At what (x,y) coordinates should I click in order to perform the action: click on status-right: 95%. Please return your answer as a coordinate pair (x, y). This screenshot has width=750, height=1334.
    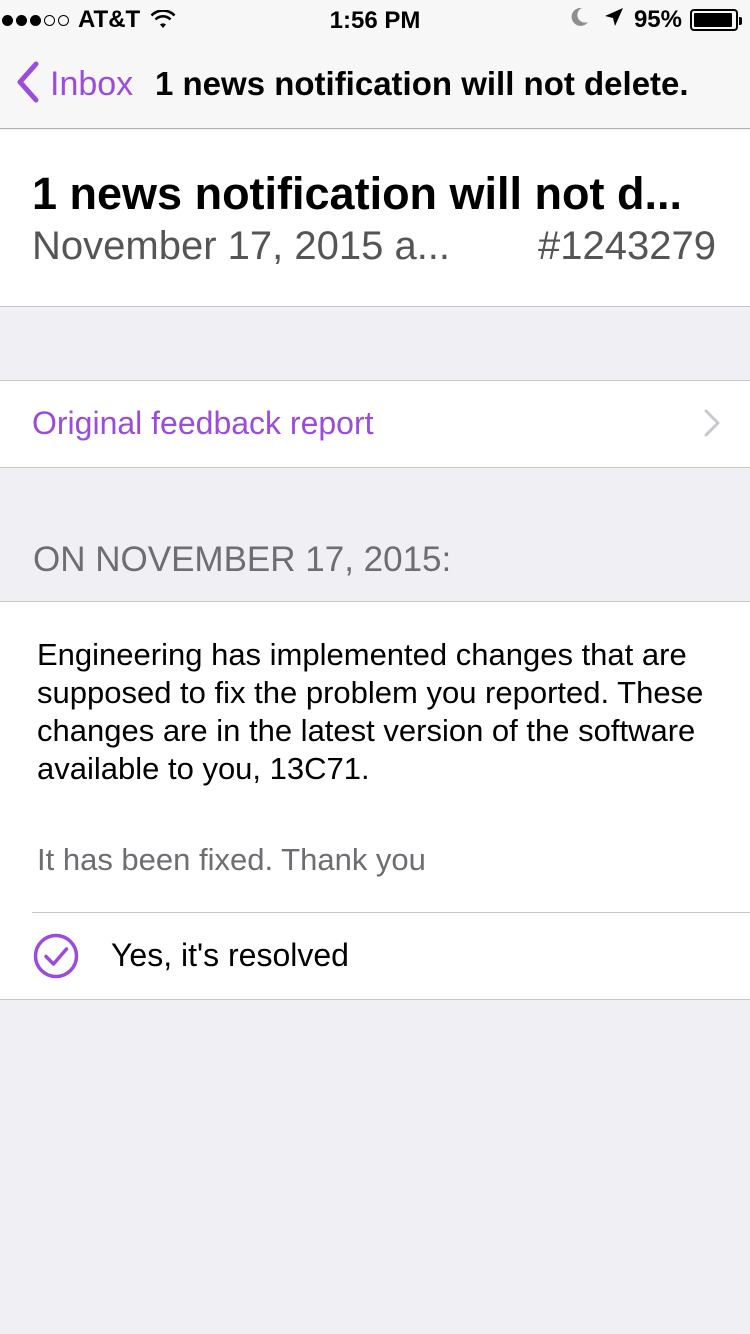
    Looking at the image, I should click on (656, 20).